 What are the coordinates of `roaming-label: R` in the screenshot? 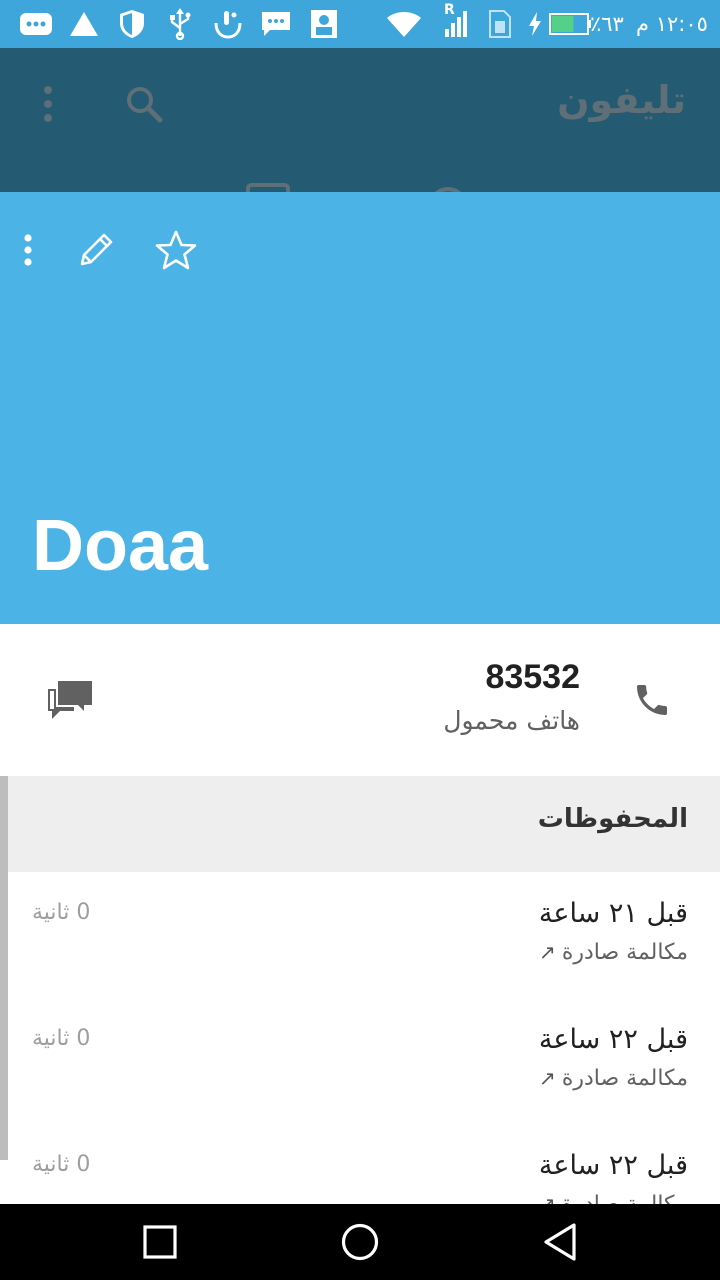 It's located at (449, 10).